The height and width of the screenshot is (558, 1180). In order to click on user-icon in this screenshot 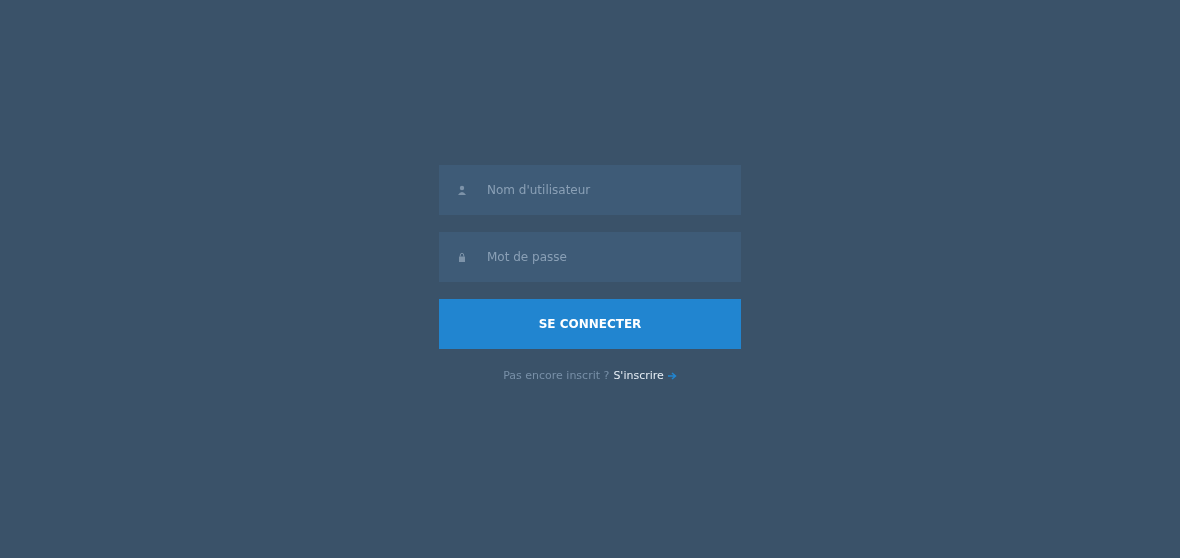, I will do `click(462, 190)`.